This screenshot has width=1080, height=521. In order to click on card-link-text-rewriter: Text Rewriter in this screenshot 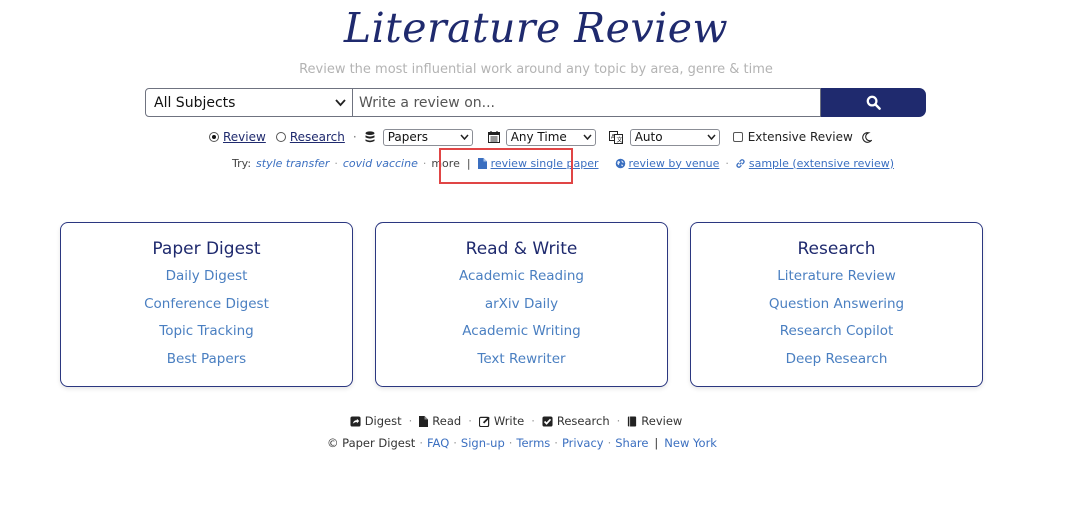, I will do `click(521, 360)`.